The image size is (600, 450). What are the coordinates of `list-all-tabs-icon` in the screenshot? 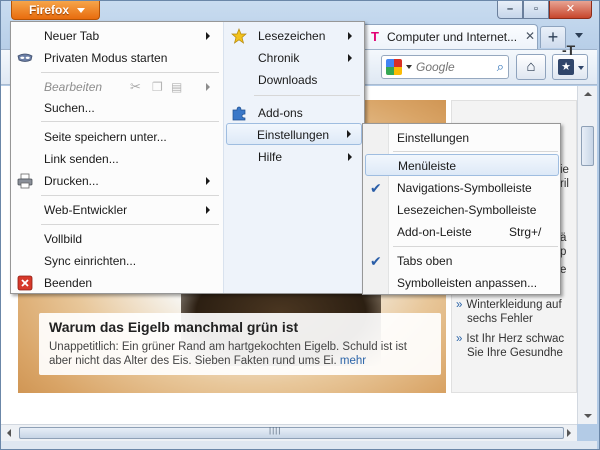 It's located at (579, 35).